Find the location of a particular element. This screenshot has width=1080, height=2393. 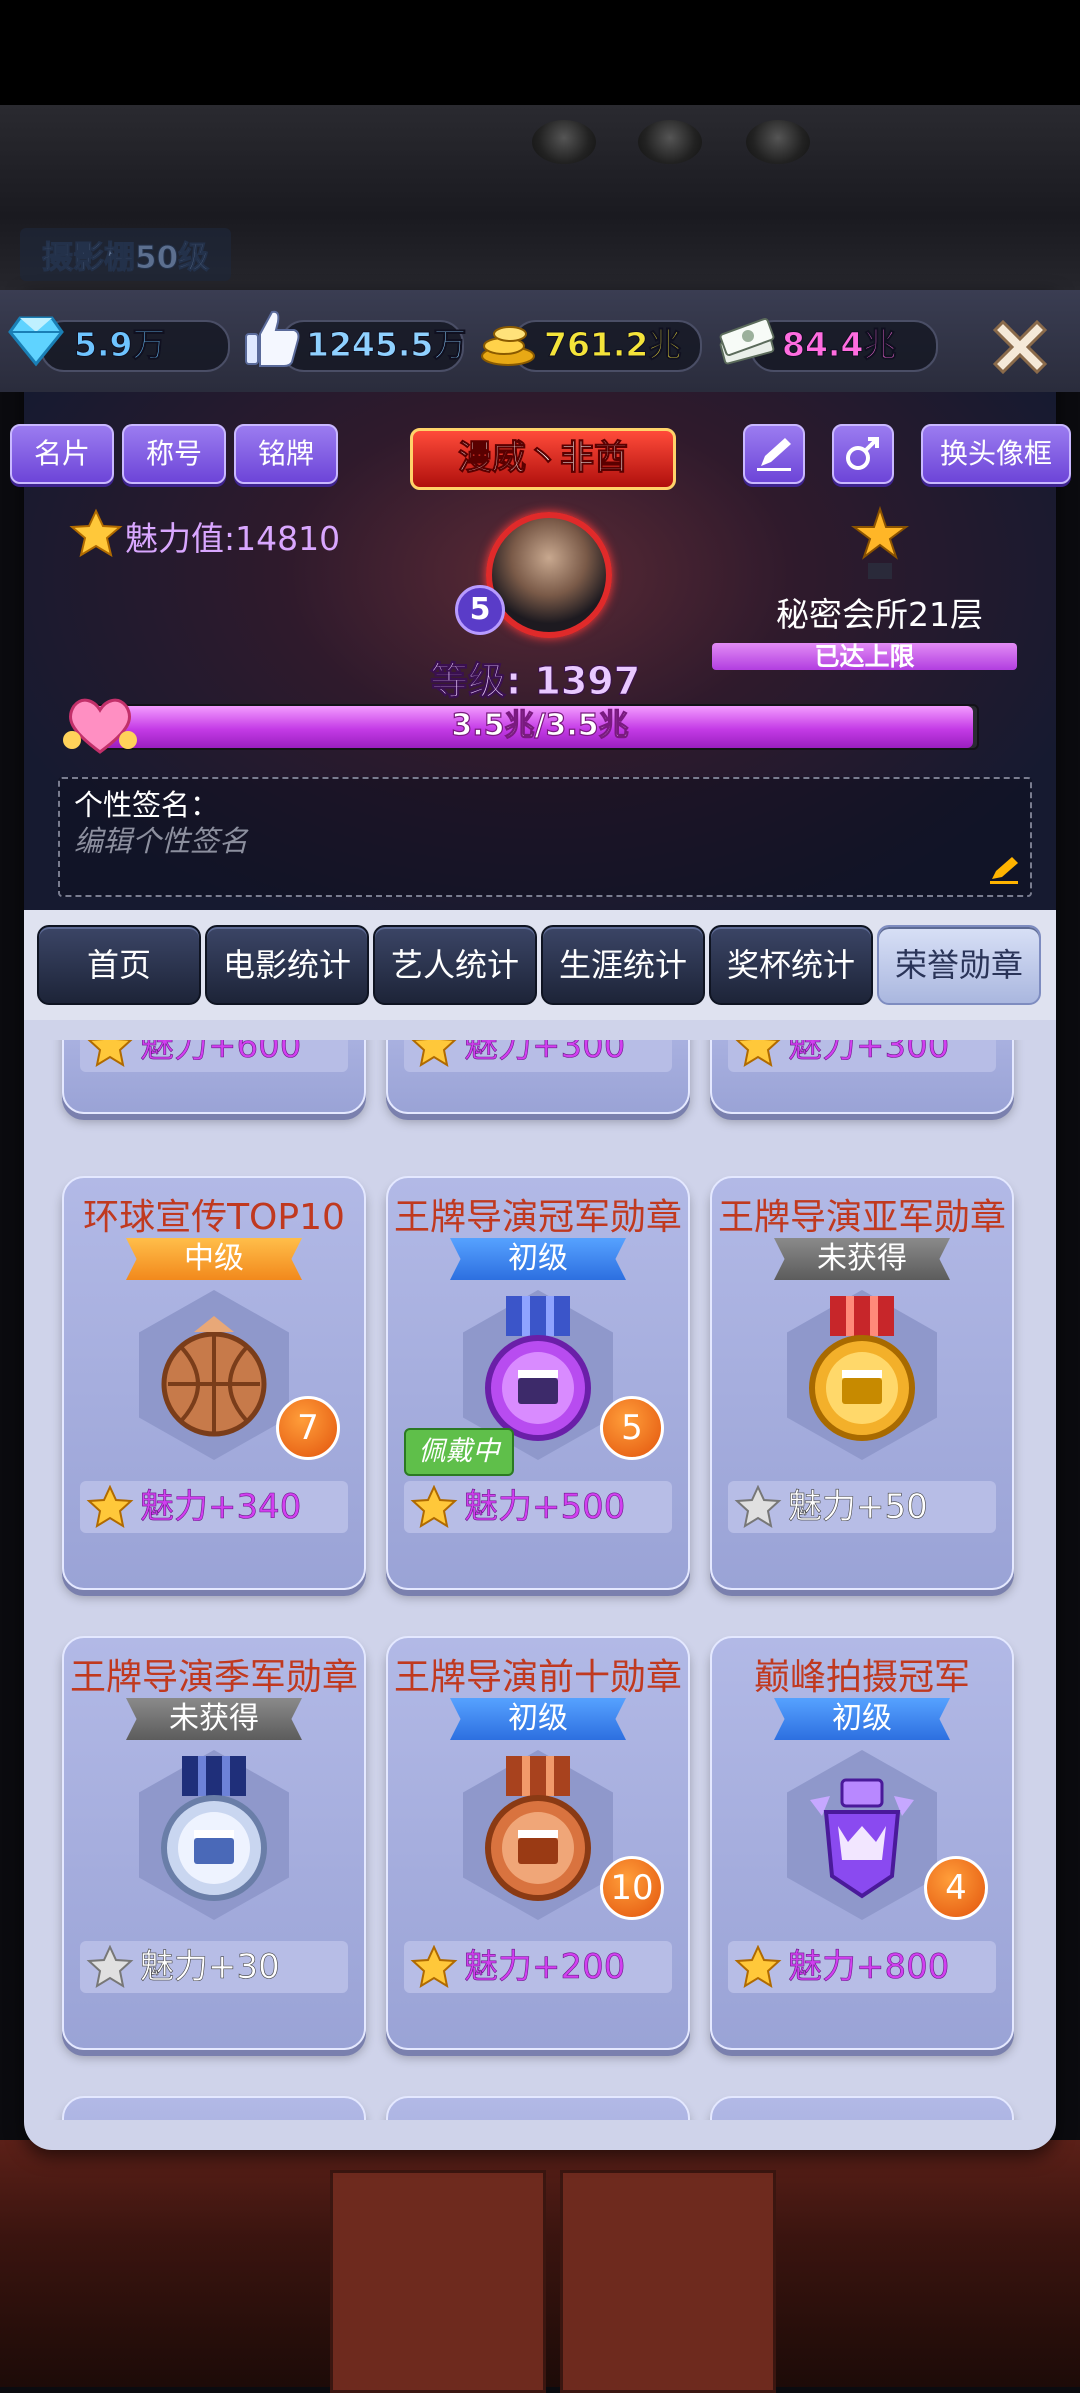

medal-card: 巅峰拍摄冠军 初级 4 魅力+800 is located at coordinates (862, 1843).